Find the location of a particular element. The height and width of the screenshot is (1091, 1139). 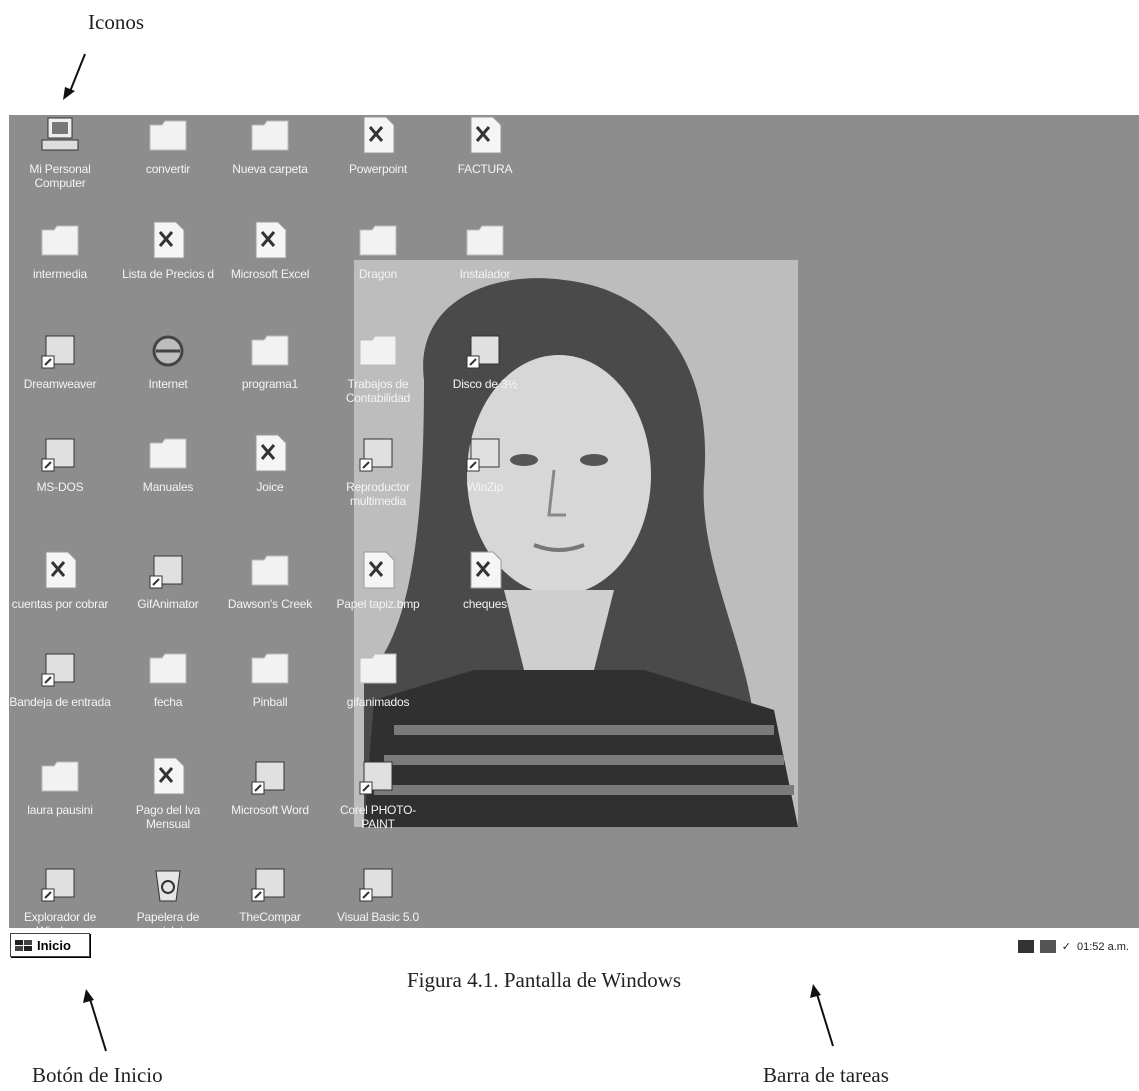

desktop-icon: Microsoft Excel is located at coordinates (270, 250).